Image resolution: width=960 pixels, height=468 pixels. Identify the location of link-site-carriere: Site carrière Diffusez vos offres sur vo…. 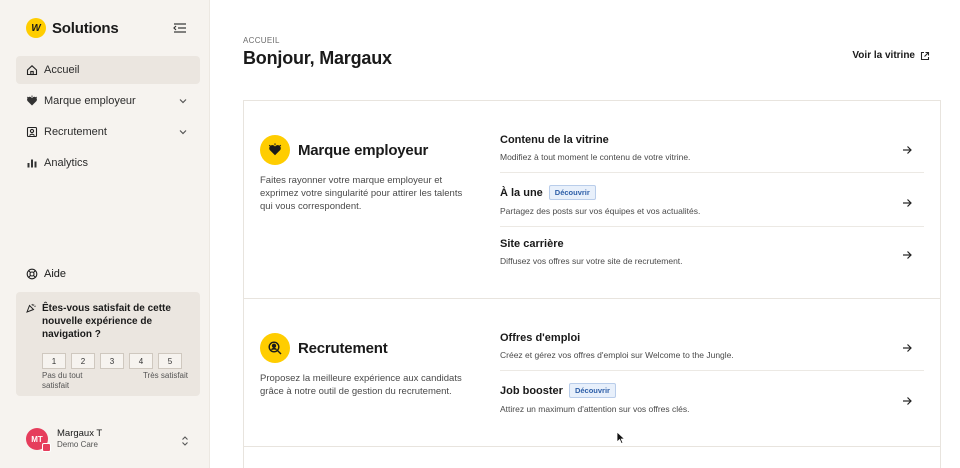
(712, 253).